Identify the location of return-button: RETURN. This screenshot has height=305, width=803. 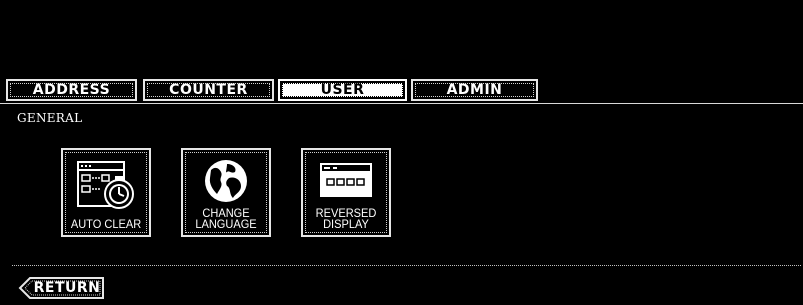
(61, 288).